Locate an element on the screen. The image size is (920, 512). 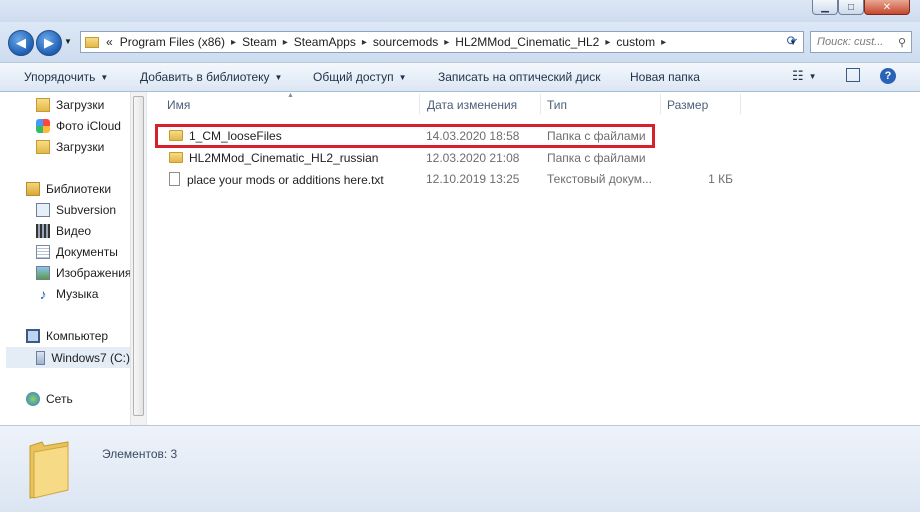
breadcrumb-steam: Steam is located at coordinates (259, 42).